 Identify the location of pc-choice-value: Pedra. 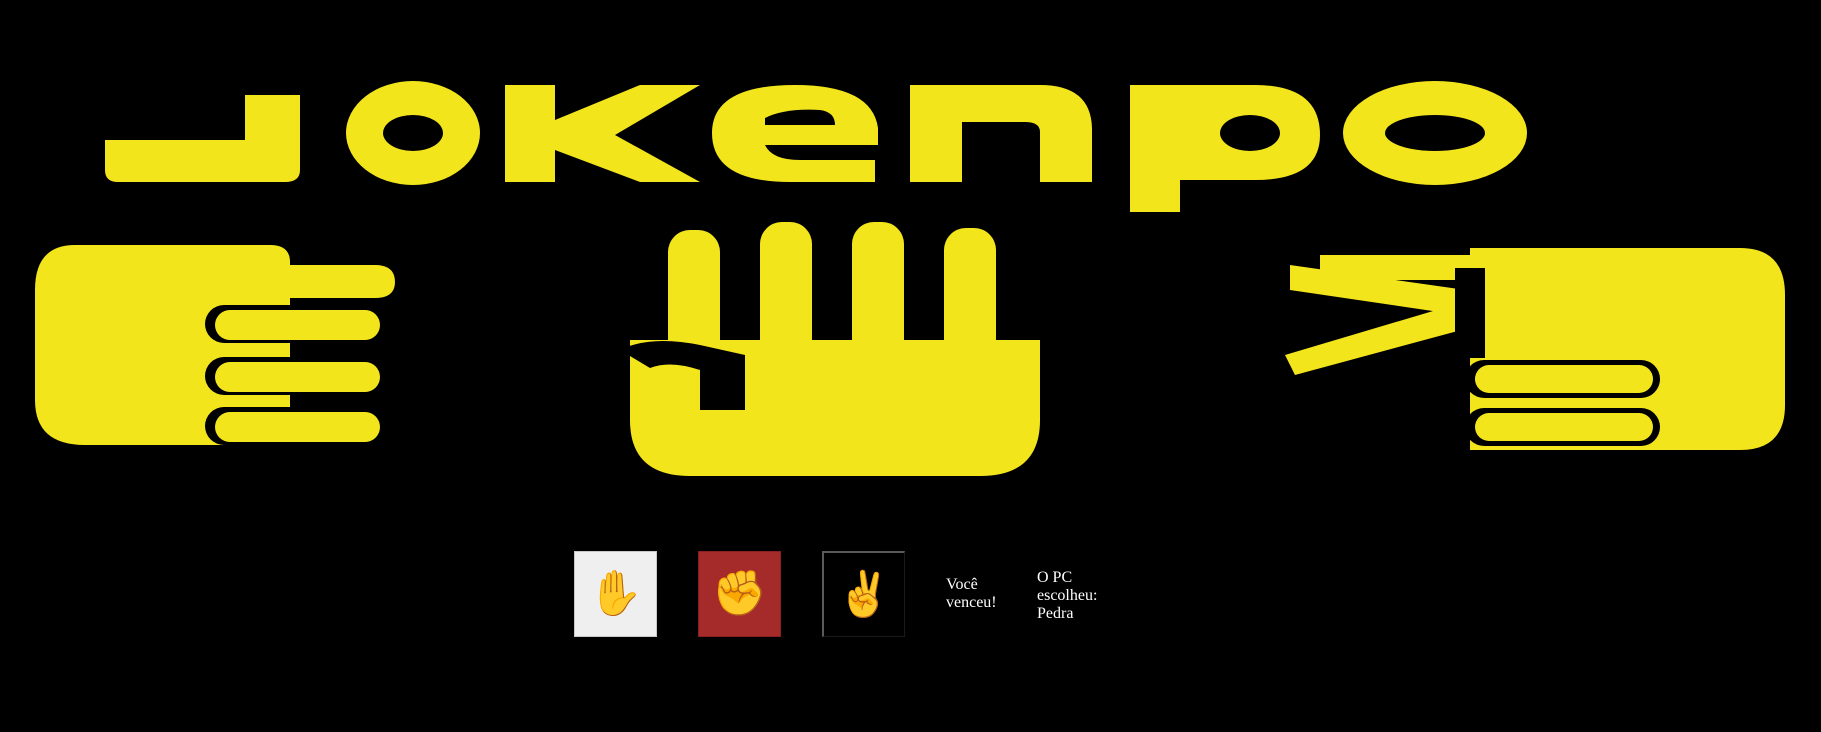
(1055, 613).